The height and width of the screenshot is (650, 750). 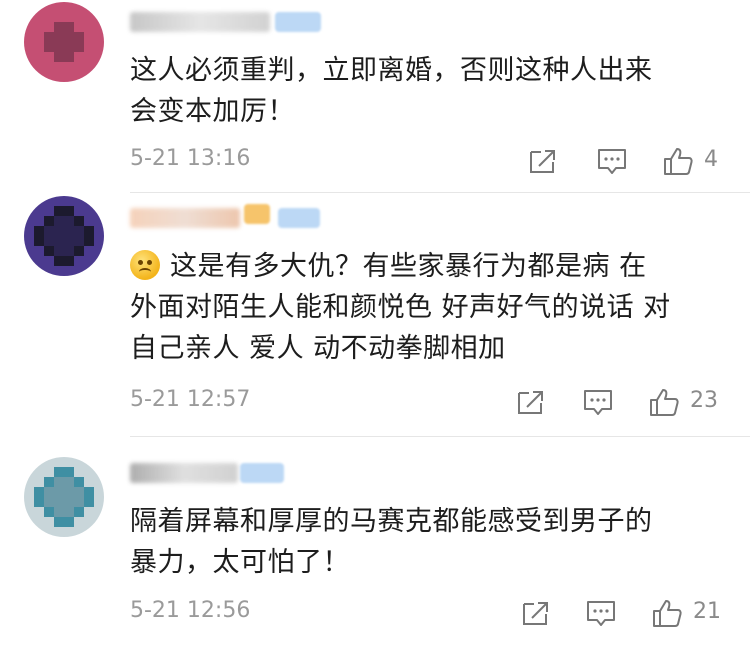 What do you see at coordinates (190, 399) in the screenshot?
I see `comment-time: 5-21 12:57` at bounding box center [190, 399].